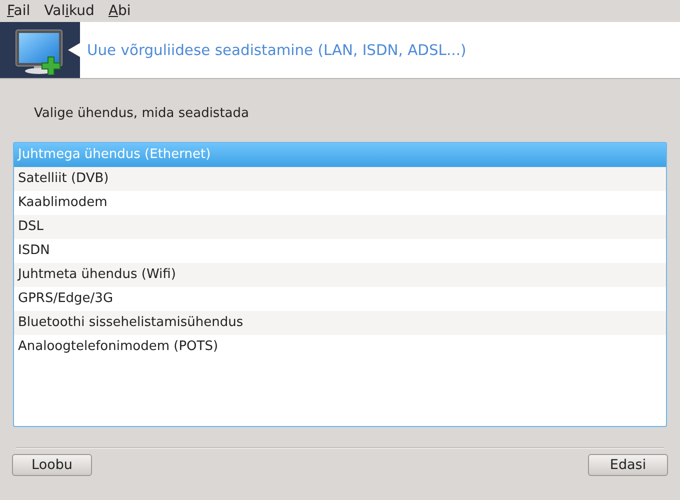 The width and height of the screenshot is (680, 500). I want to click on menu-item: Abi, so click(119, 11).